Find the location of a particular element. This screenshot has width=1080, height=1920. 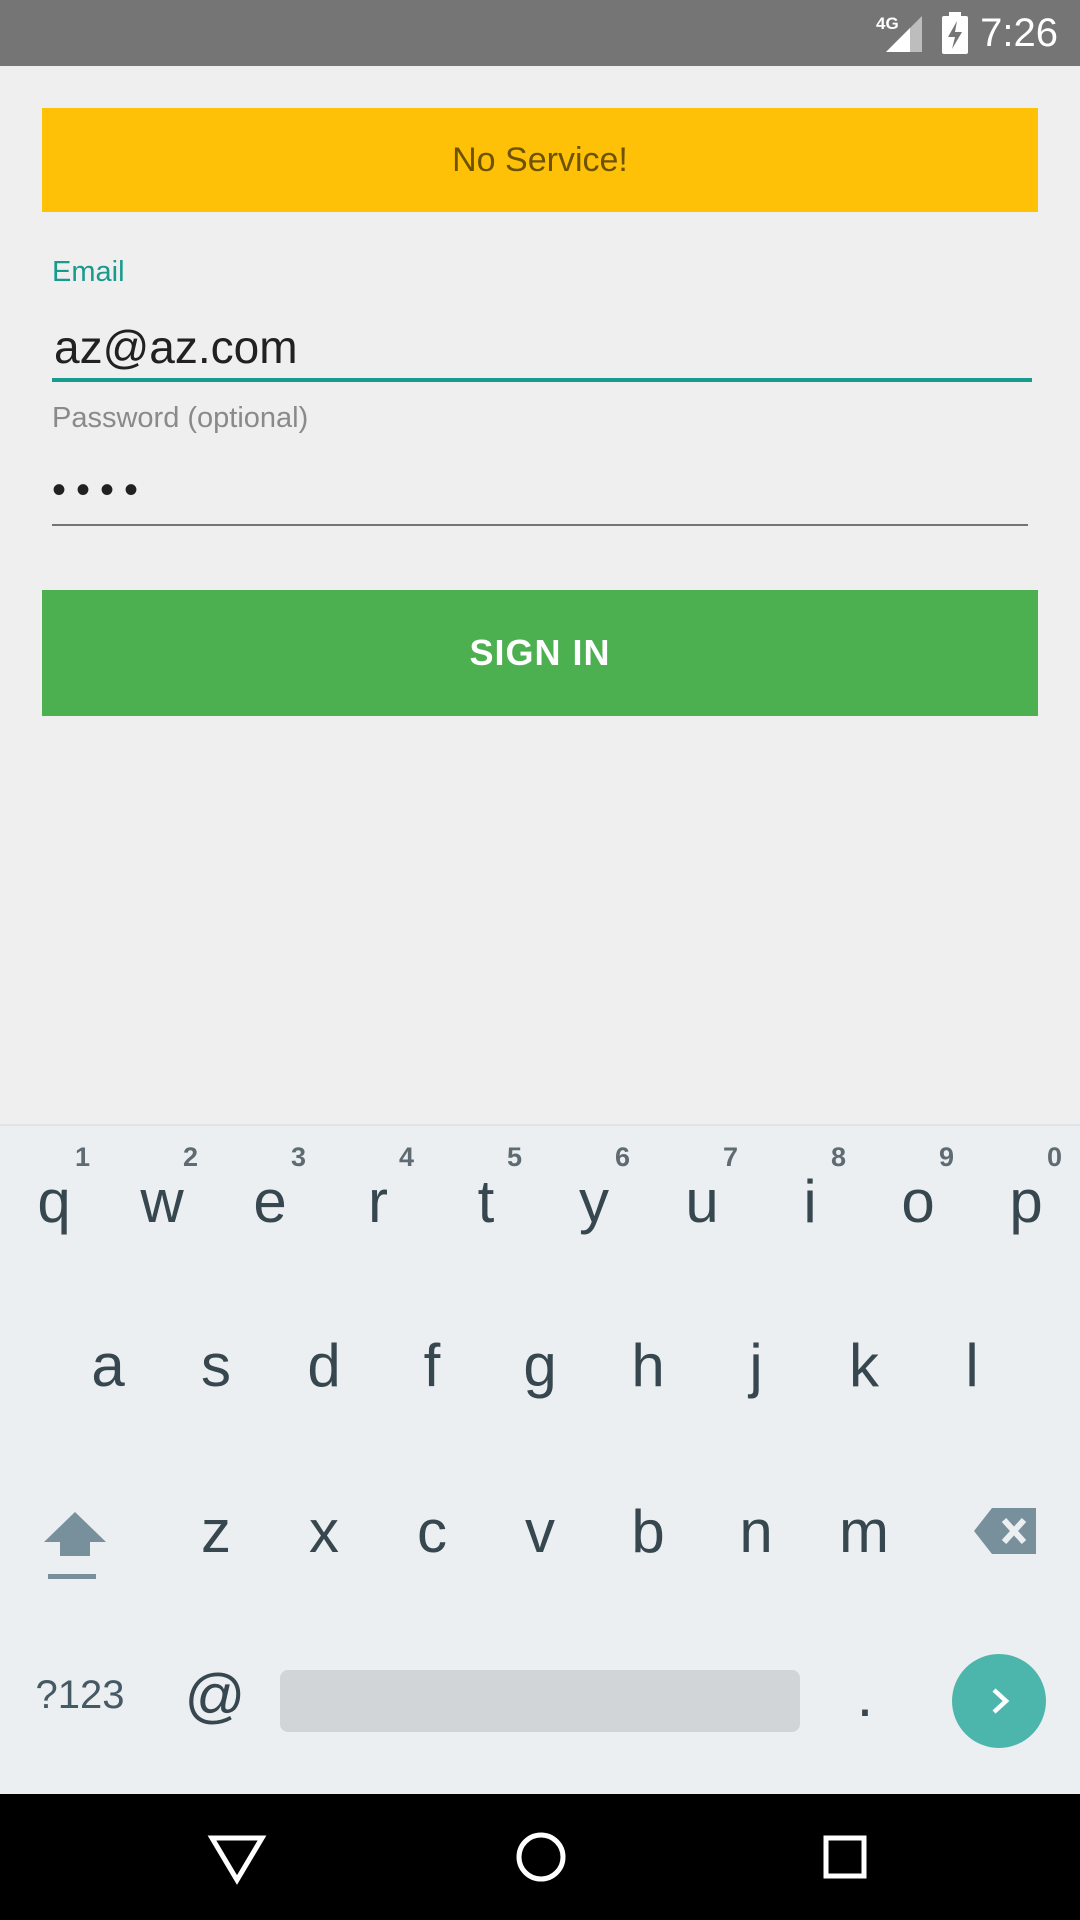

clock: 7:26 is located at coordinates (1019, 33).